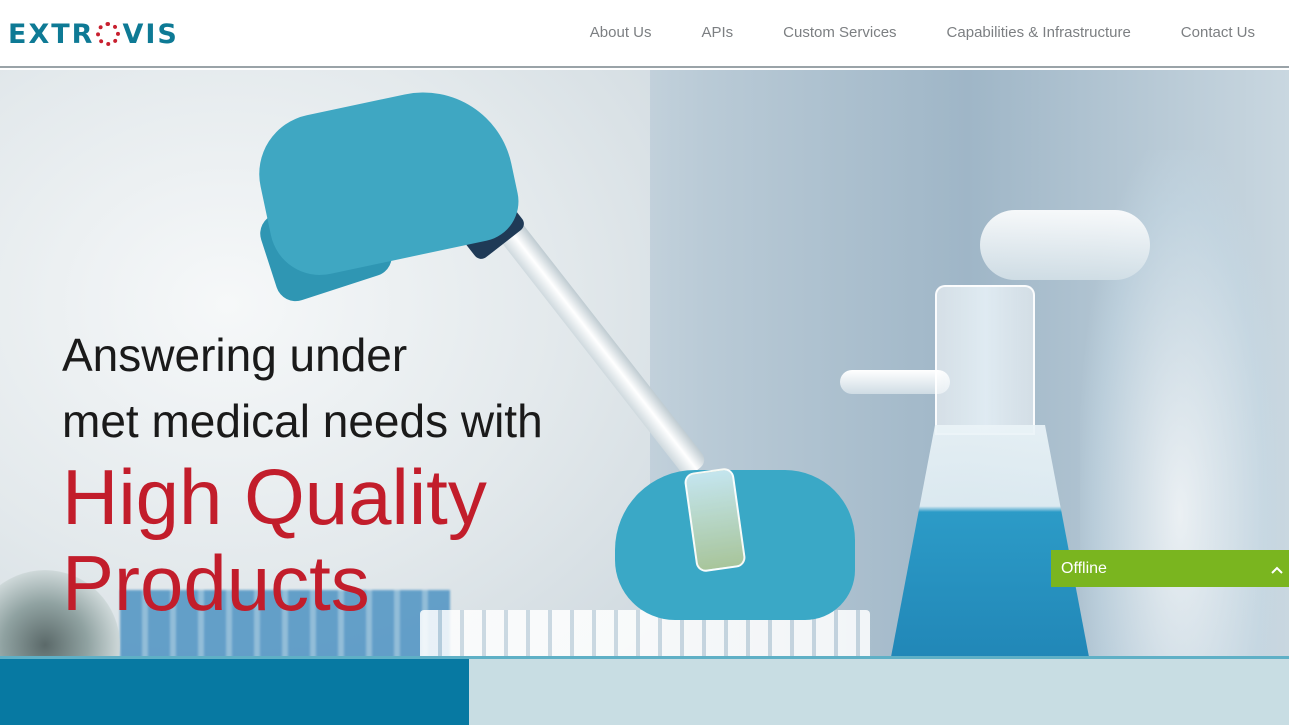  What do you see at coordinates (621, 32) in the screenshot?
I see `nav-item-about-us: About Us` at bounding box center [621, 32].